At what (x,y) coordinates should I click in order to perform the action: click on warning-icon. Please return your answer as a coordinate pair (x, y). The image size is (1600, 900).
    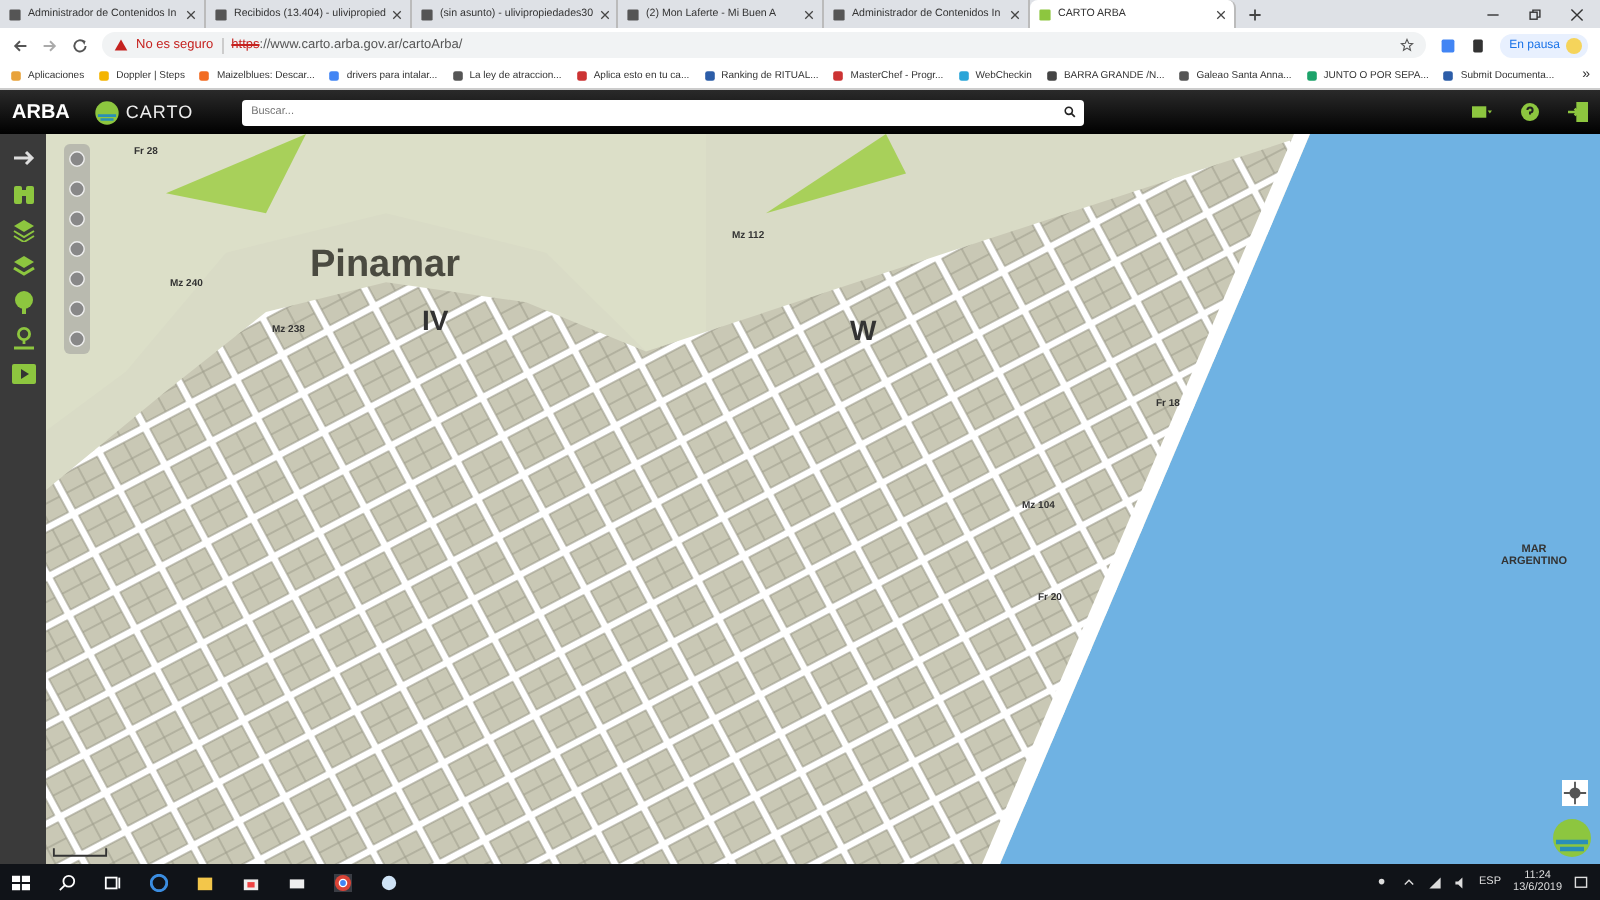
    Looking at the image, I should click on (121, 45).